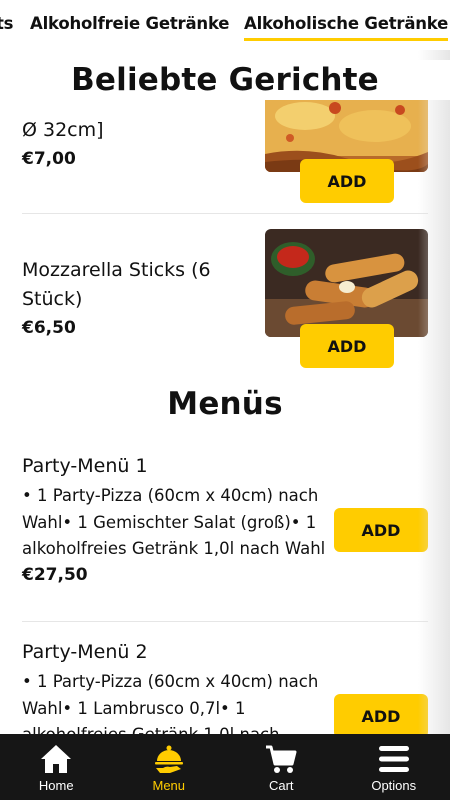 This screenshot has width=450, height=800. Describe the element at coordinates (49, 328) in the screenshot. I see `item-price: €6,50` at that location.